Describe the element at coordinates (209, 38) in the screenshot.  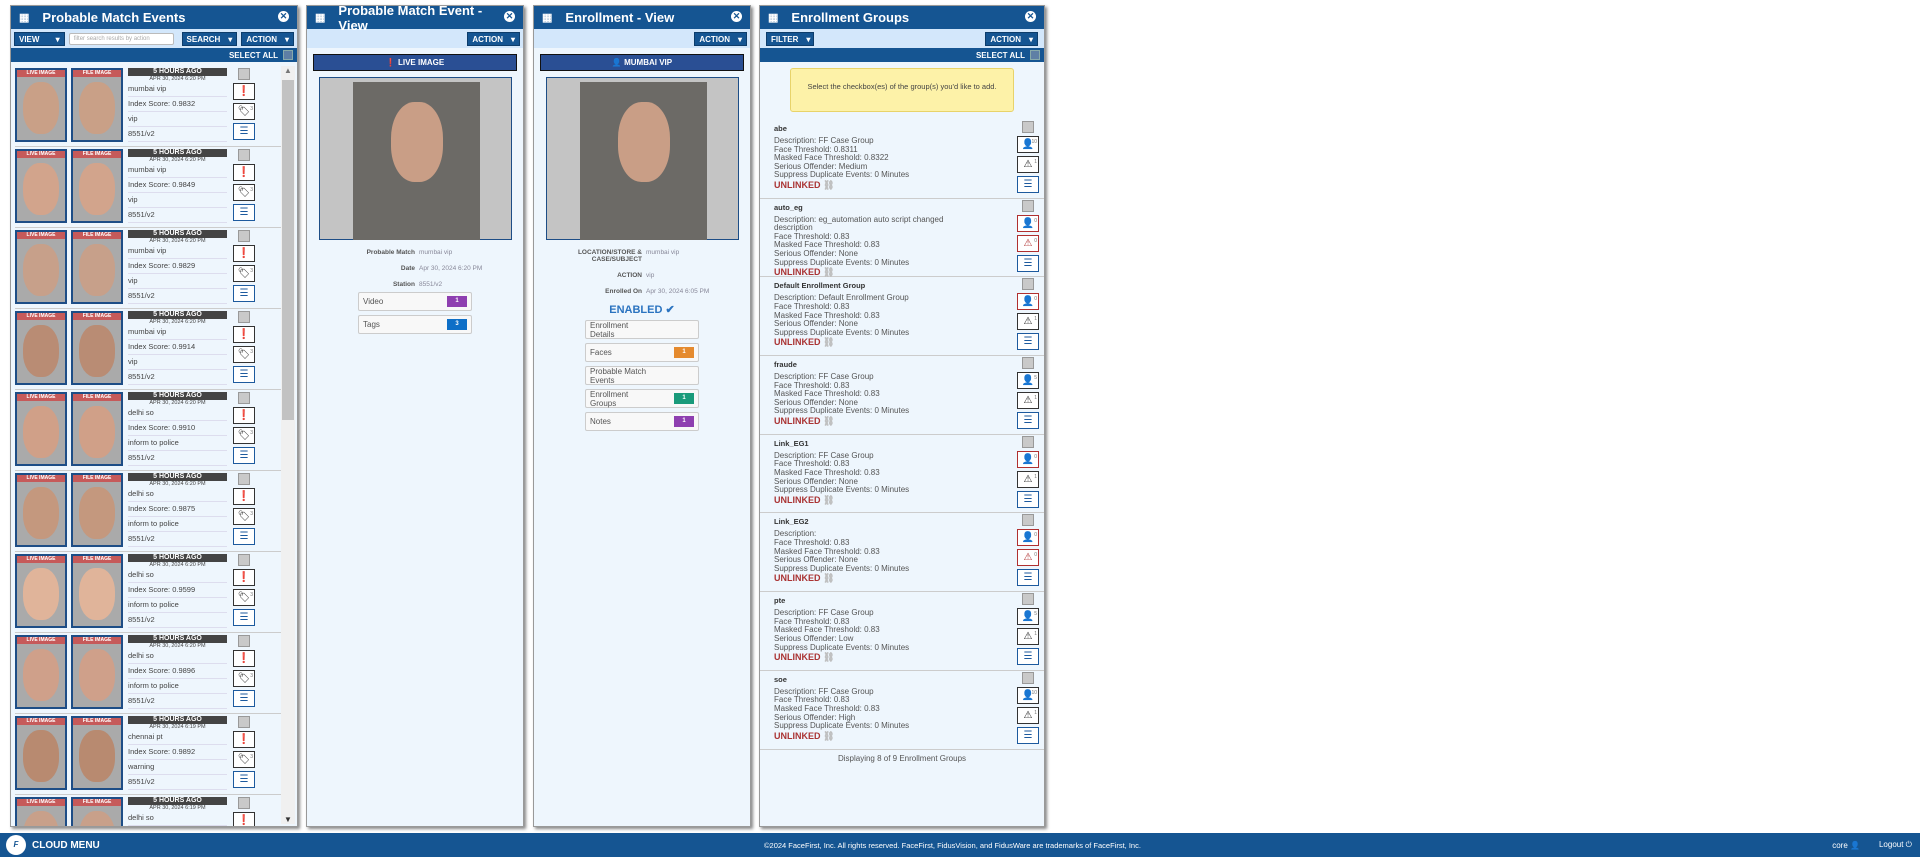
I see `search-dropdown: SEARCH ▾` at that location.